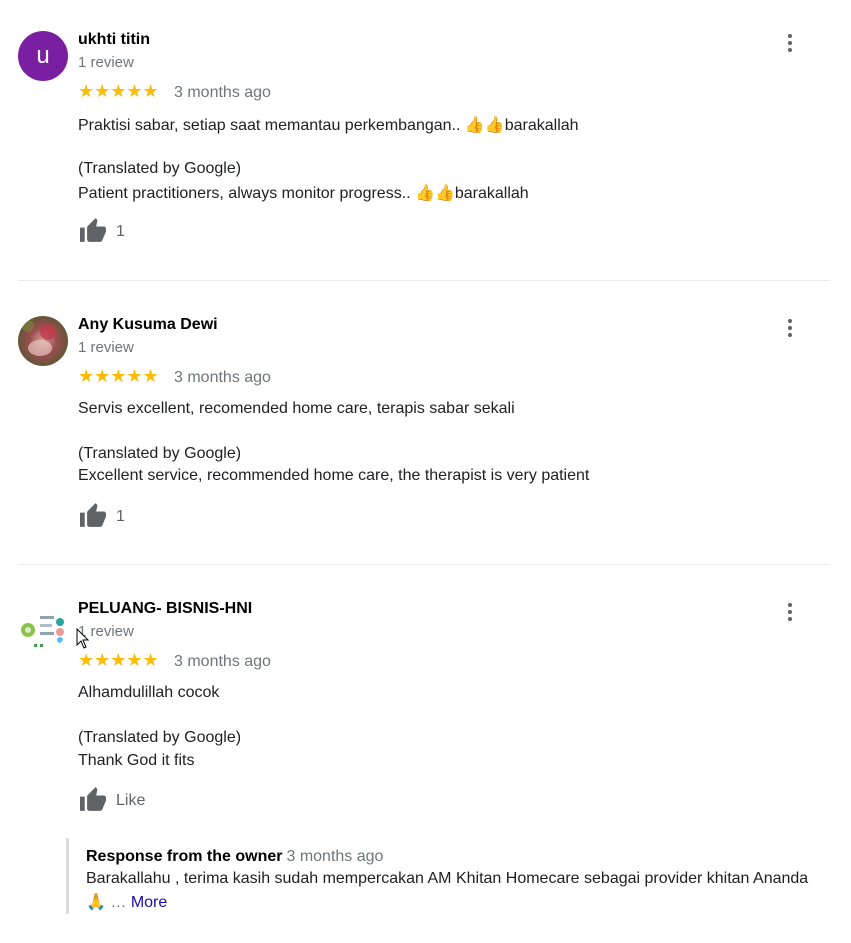 Image resolution: width=851 pixels, height=943 pixels. I want to click on avatar-letter: u, so click(43, 55).